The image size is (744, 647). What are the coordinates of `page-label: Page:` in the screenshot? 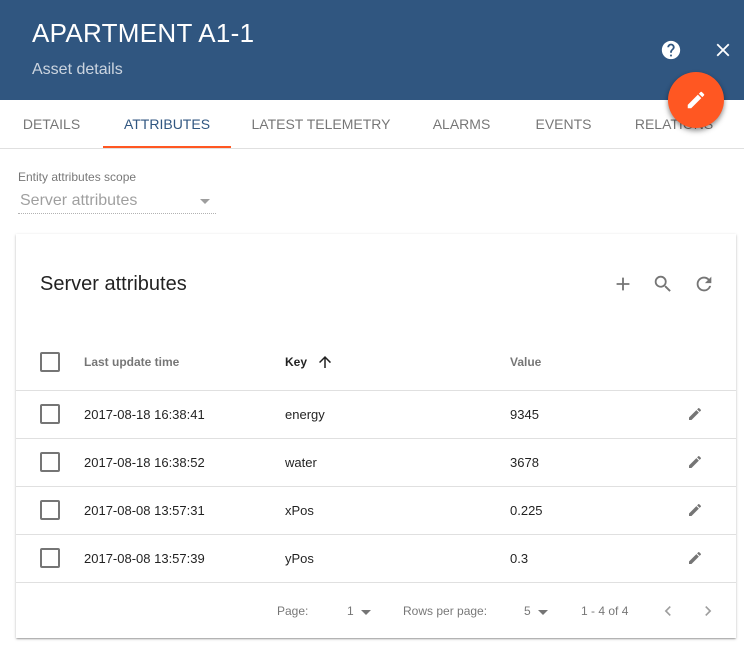 It's located at (293, 611).